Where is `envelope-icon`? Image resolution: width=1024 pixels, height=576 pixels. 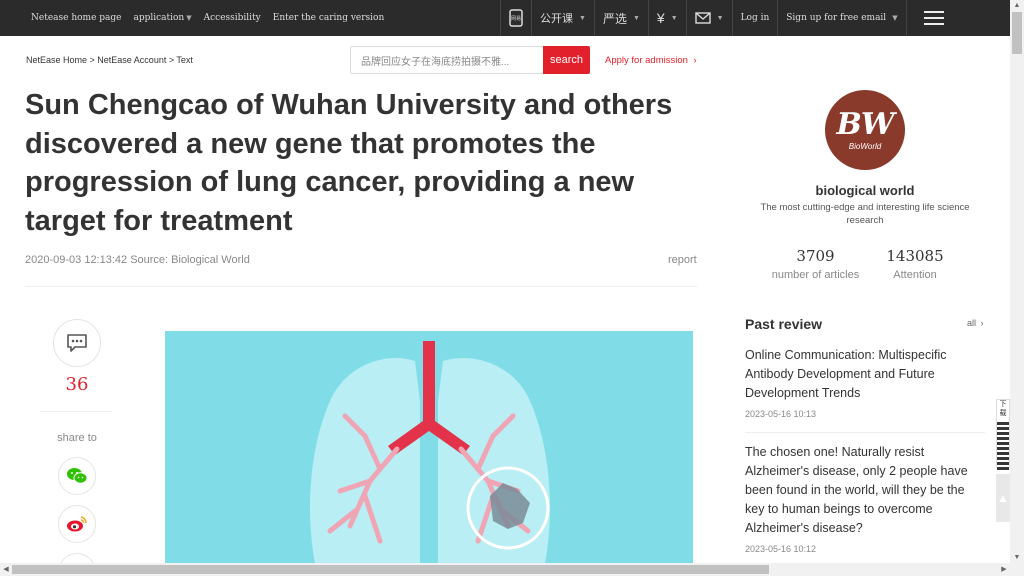 envelope-icon is located at coordinates (702, 18).